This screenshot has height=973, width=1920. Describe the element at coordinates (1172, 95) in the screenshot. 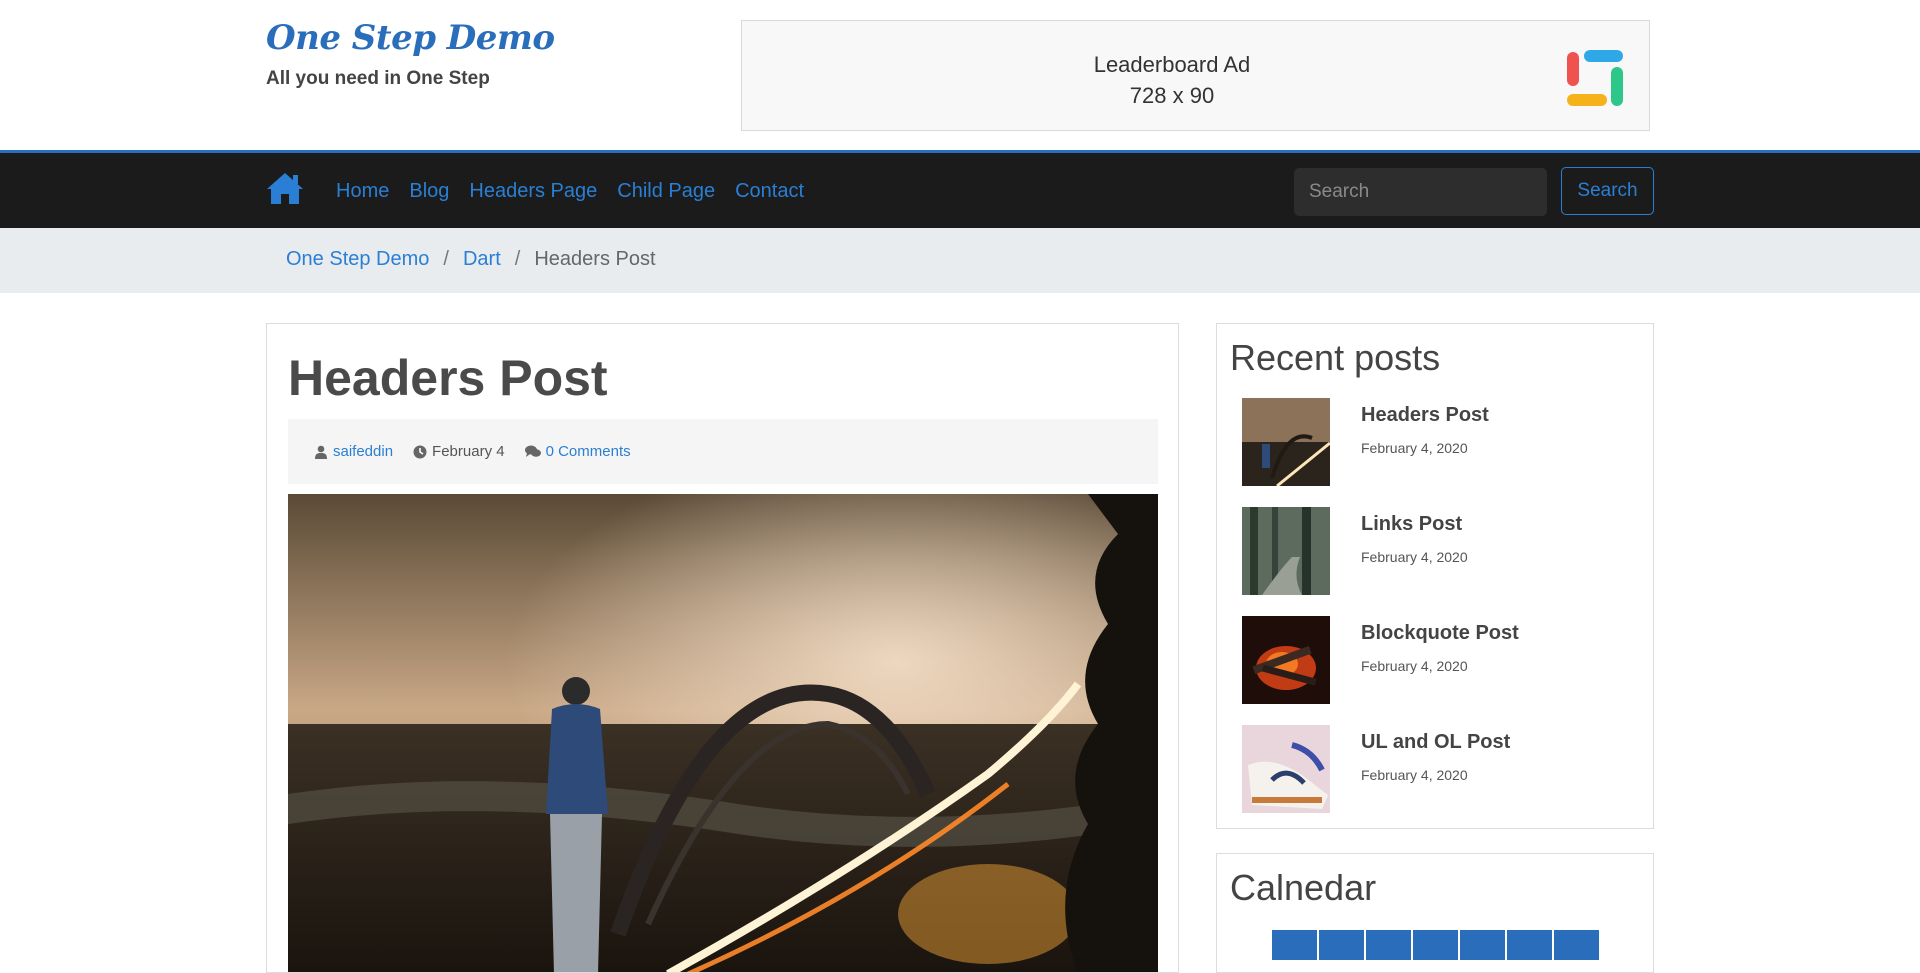

I see `ad-size: 728 x 90` at that location.